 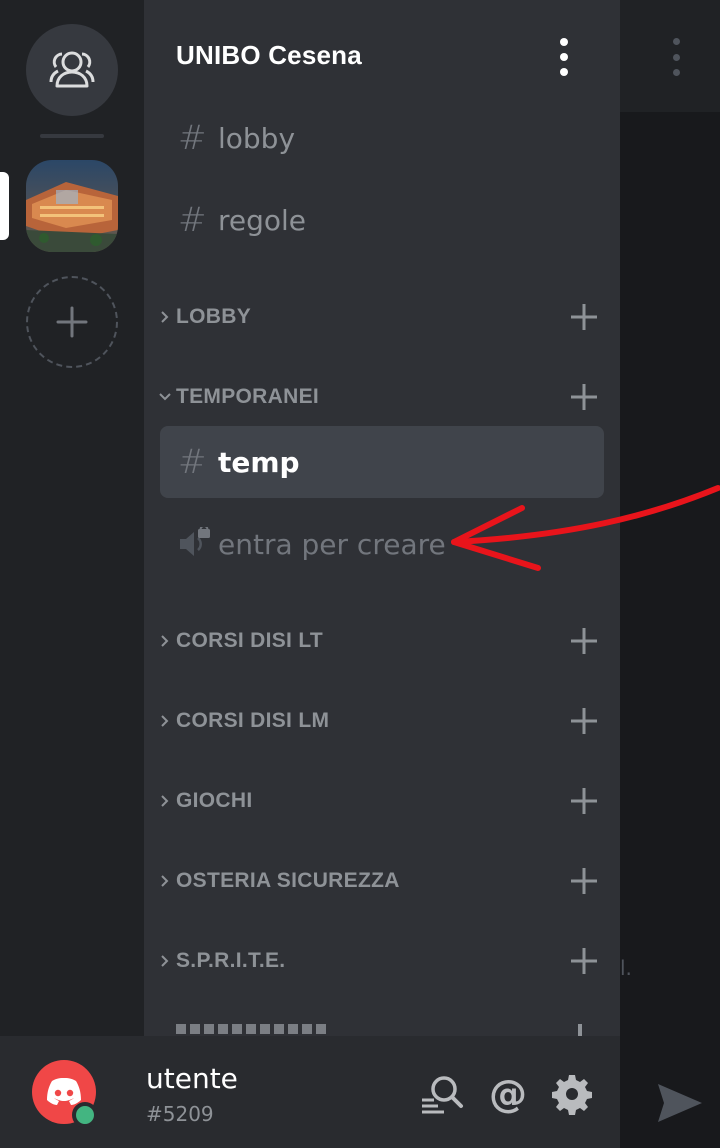 What do you see at coordinates (382, 317) in the screenshot?
I see `category-lobby: LOBBY` at bounding box center [382, 317].